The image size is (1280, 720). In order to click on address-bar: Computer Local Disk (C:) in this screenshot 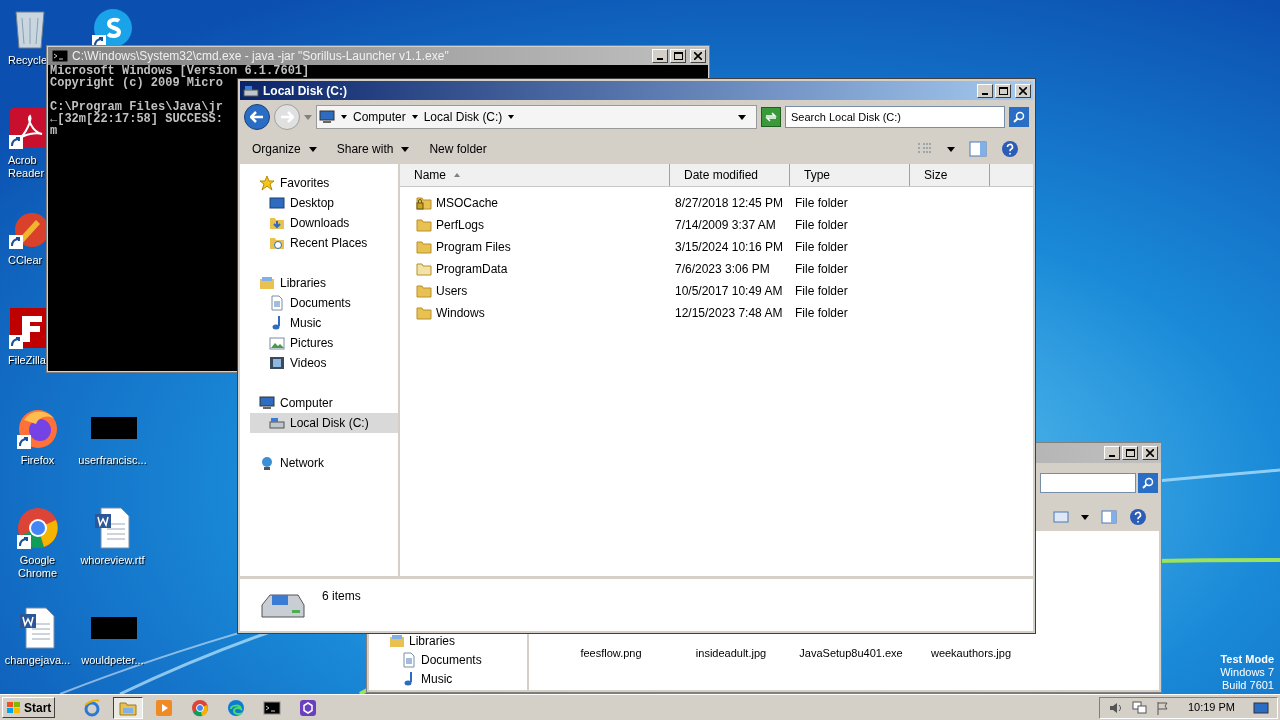, I will do `click(536, 117)`.